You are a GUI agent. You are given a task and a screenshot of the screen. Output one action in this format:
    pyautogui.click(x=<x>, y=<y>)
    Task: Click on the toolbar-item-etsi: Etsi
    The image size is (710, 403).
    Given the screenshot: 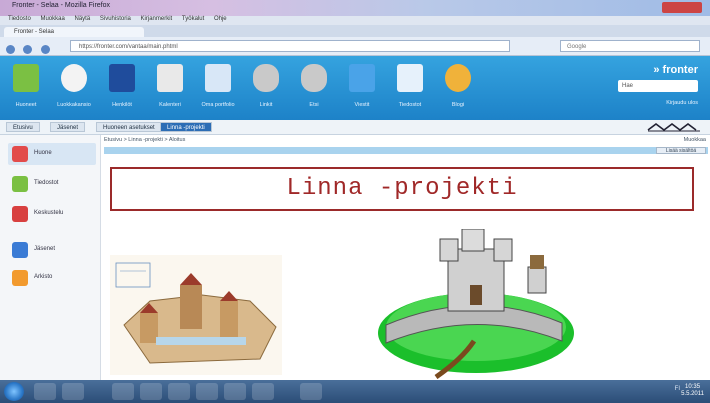 What is the action you would take?
    pyautogui.click(x=314, y=89)
    